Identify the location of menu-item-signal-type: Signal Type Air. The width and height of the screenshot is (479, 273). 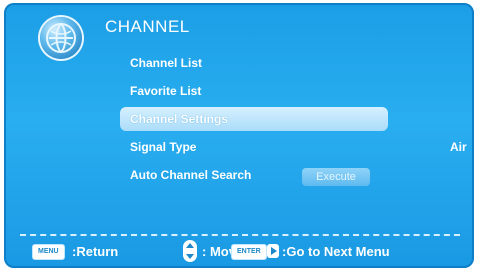
(293, 147).